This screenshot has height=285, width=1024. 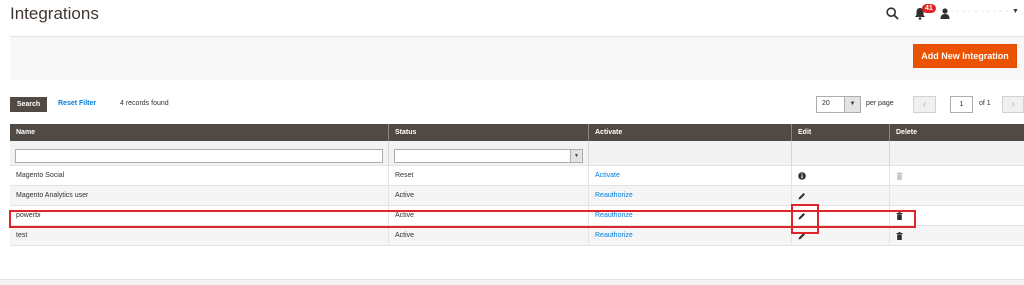 What do you see at coordinates (199, 216) in the screenshot?
I see `cell-name: powerbi` at bounding box center [199, 216].